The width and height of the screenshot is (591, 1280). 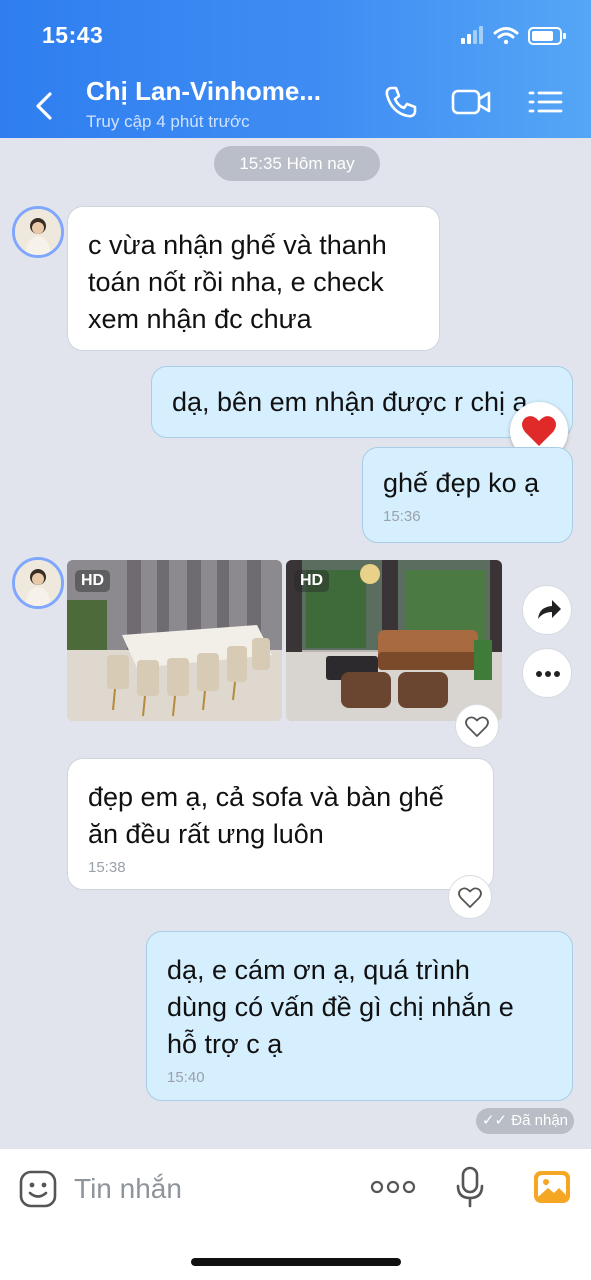 I want to click on message-text-line: c vừa nhận ghế và thanh, so click(x=237, y=245).